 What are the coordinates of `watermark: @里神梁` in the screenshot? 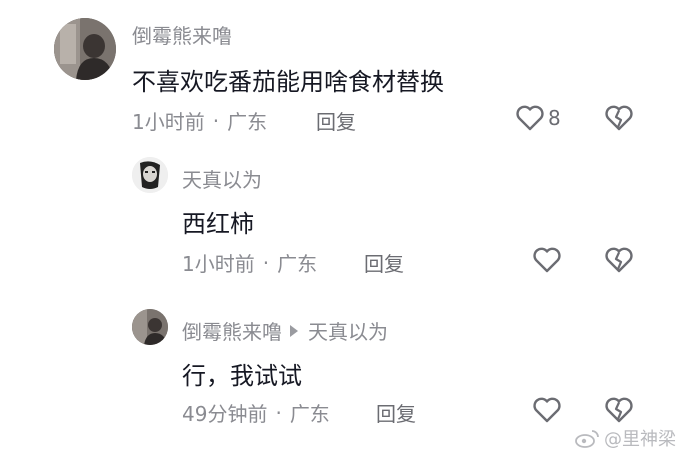 It's located at (625, 438).